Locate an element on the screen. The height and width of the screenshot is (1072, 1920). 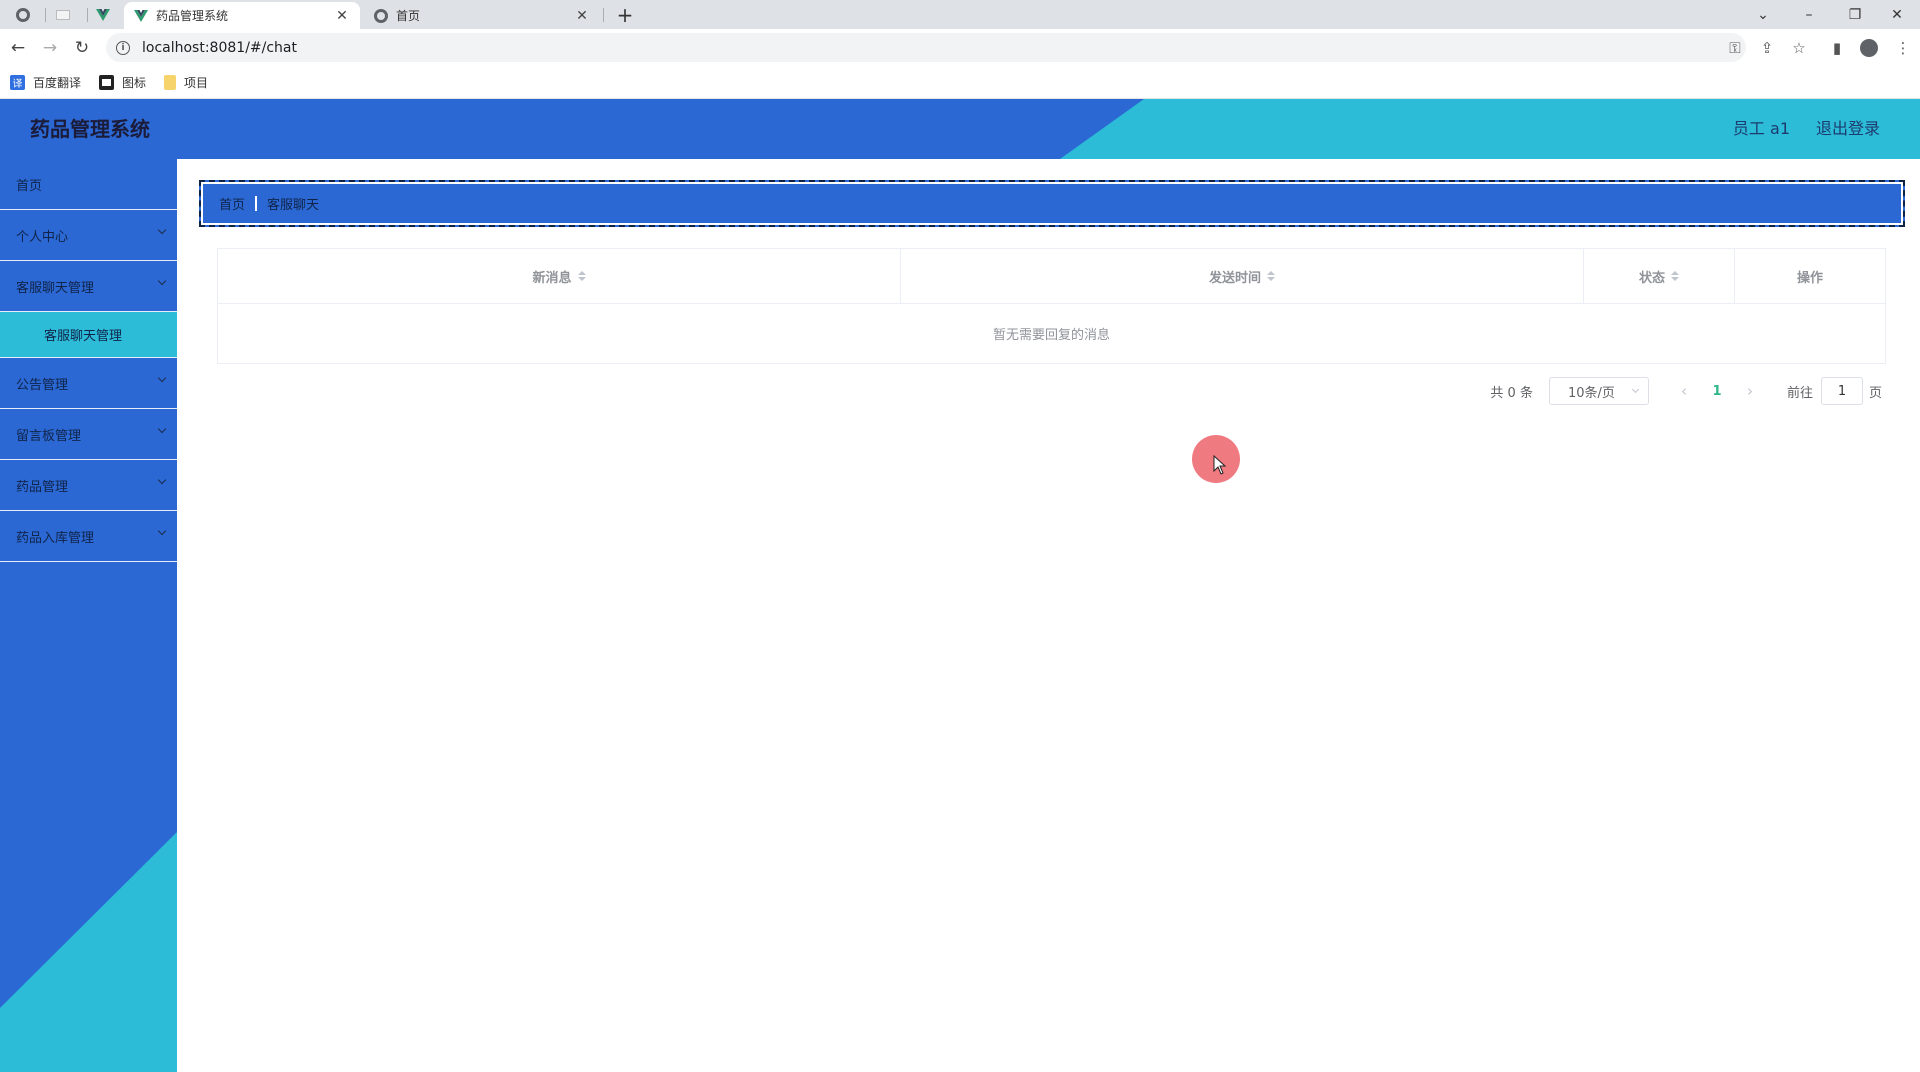
sidebar-item-drug-stock-in: 药品入库管理 is located at coordinates (88, 536).